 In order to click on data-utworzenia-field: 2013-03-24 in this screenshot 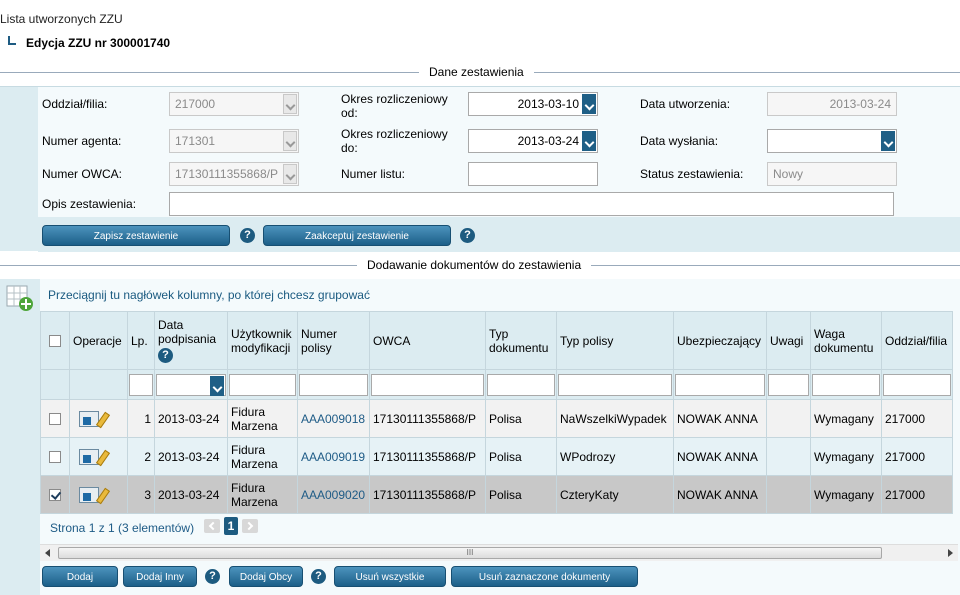, I will do `click(832, 104)`.